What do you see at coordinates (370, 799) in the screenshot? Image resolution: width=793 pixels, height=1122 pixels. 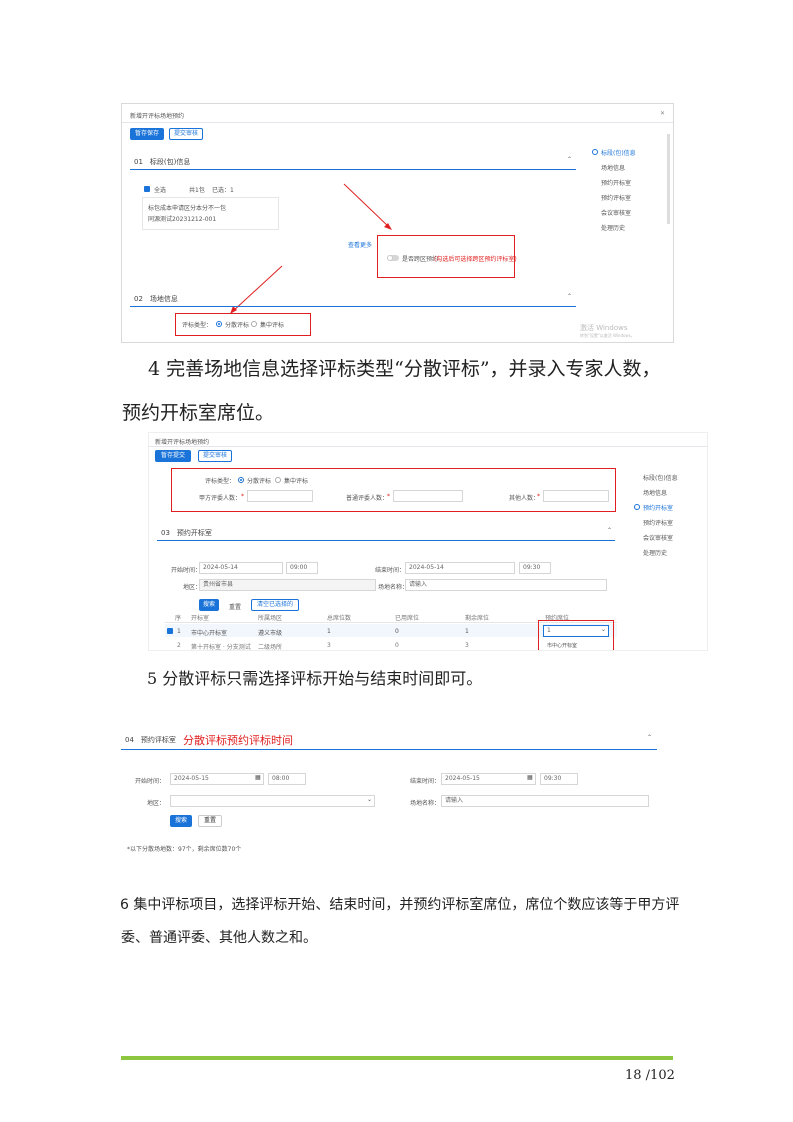 I see `chevron-down-icon-3: ⌄` at bounding box center [370, 799].